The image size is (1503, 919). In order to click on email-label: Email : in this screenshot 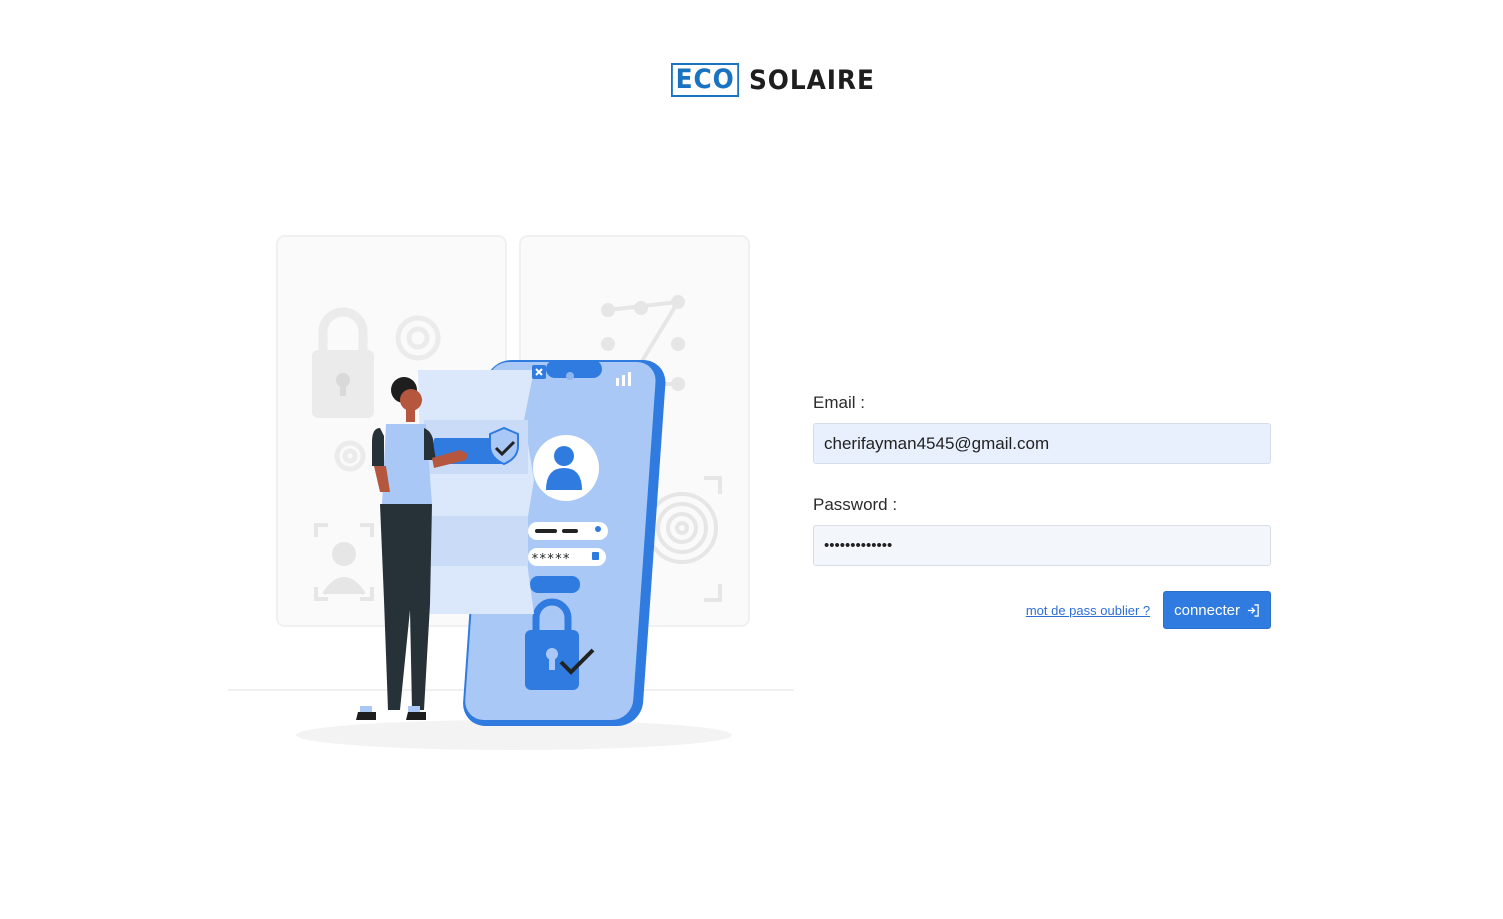, I will do `click(839, 402)`.